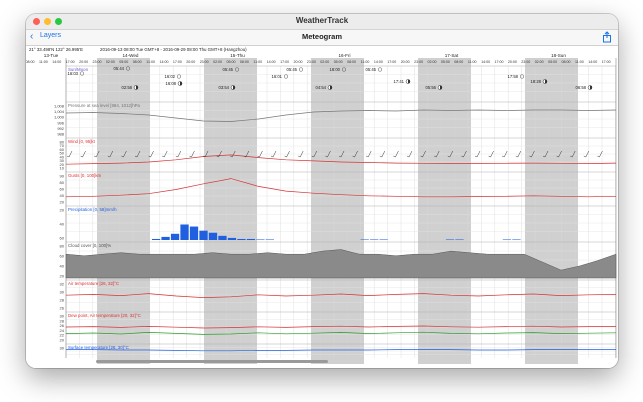  Describe the element at coordinates (277, 76) in the screenshot. I see `sun-time-label: 16:01` at that location.